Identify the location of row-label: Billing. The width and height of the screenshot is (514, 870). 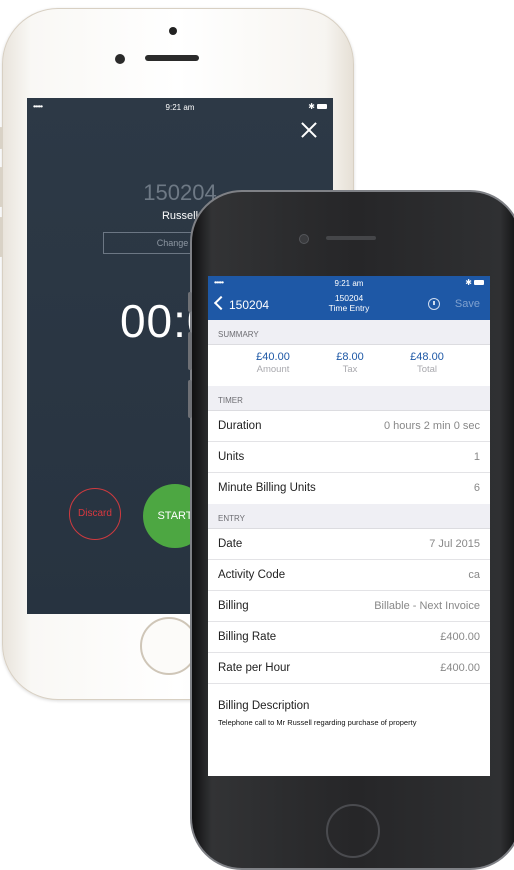
(233, 606).